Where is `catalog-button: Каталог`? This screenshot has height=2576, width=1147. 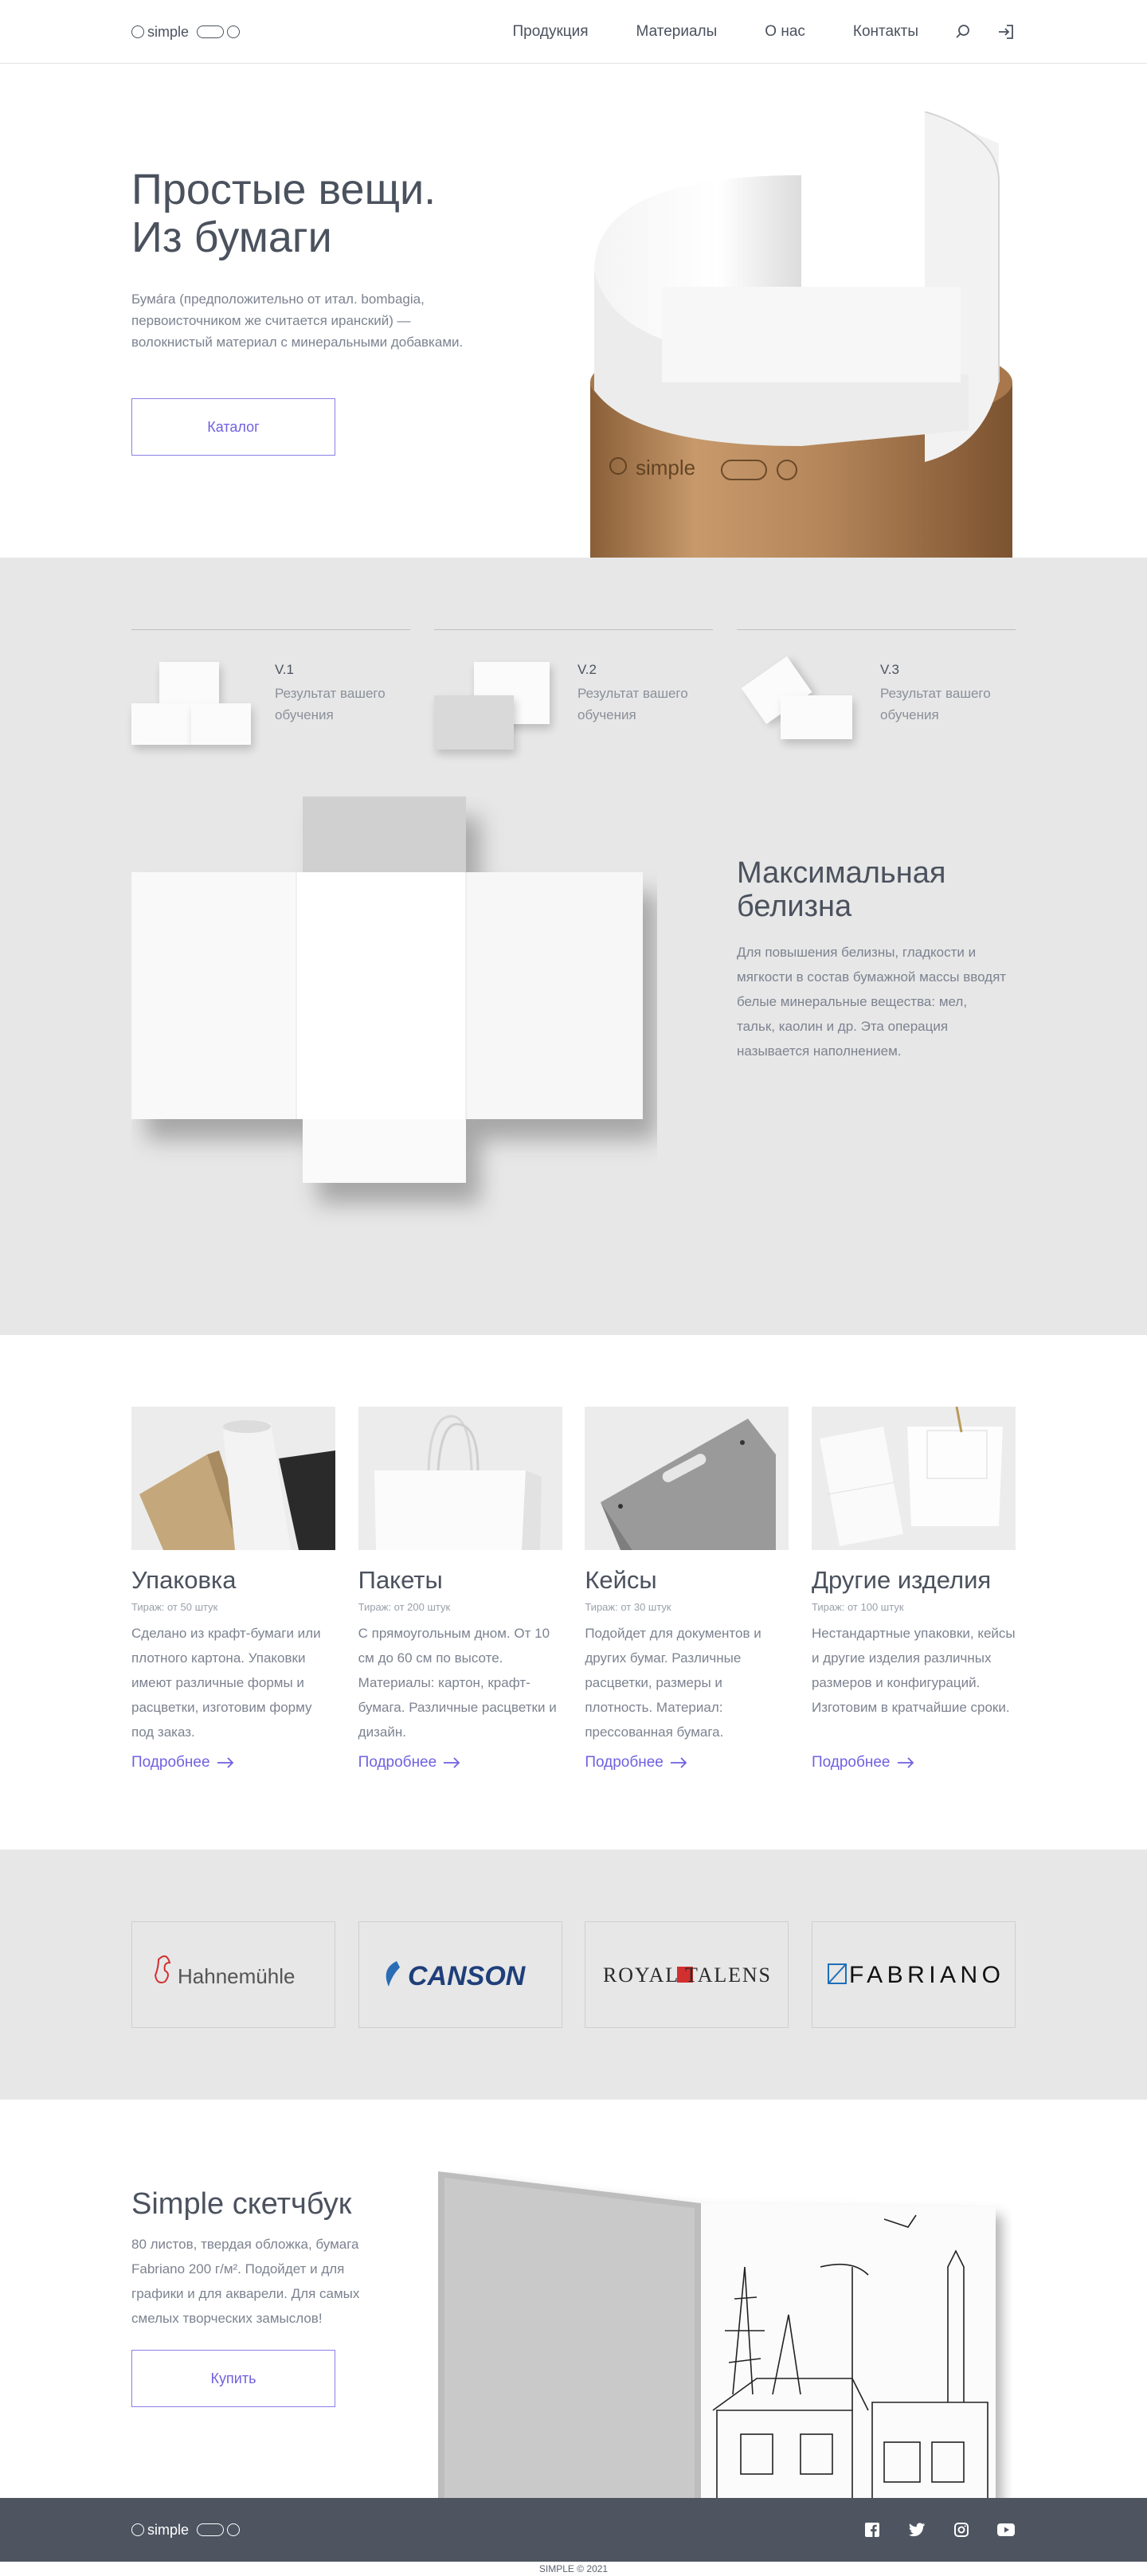 catalog-button: Каталог is located at coordinates (233, 427).